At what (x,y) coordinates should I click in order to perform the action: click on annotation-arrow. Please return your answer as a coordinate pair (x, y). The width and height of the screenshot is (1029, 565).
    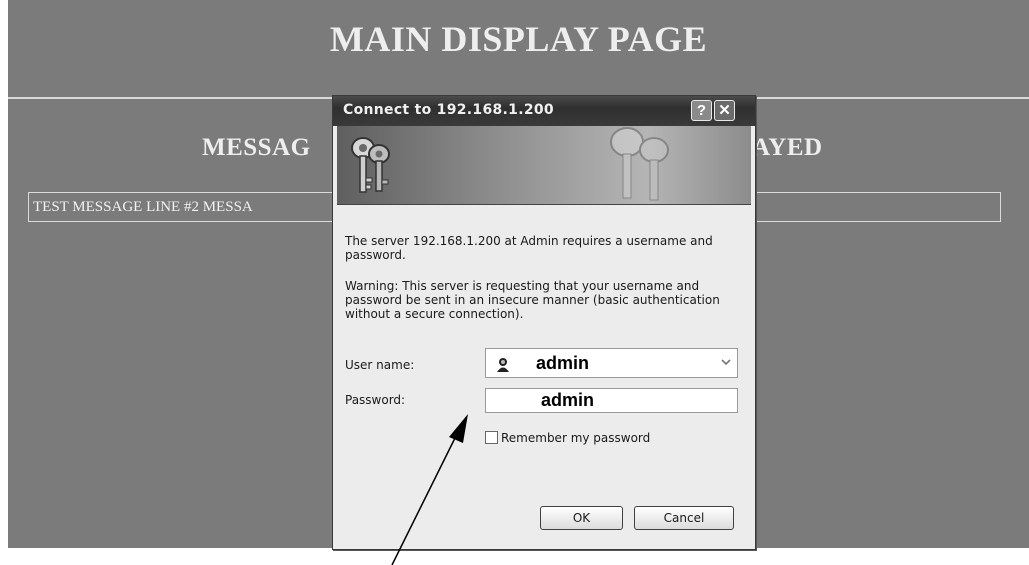
    Looking at the image, I should click on (429, 489).